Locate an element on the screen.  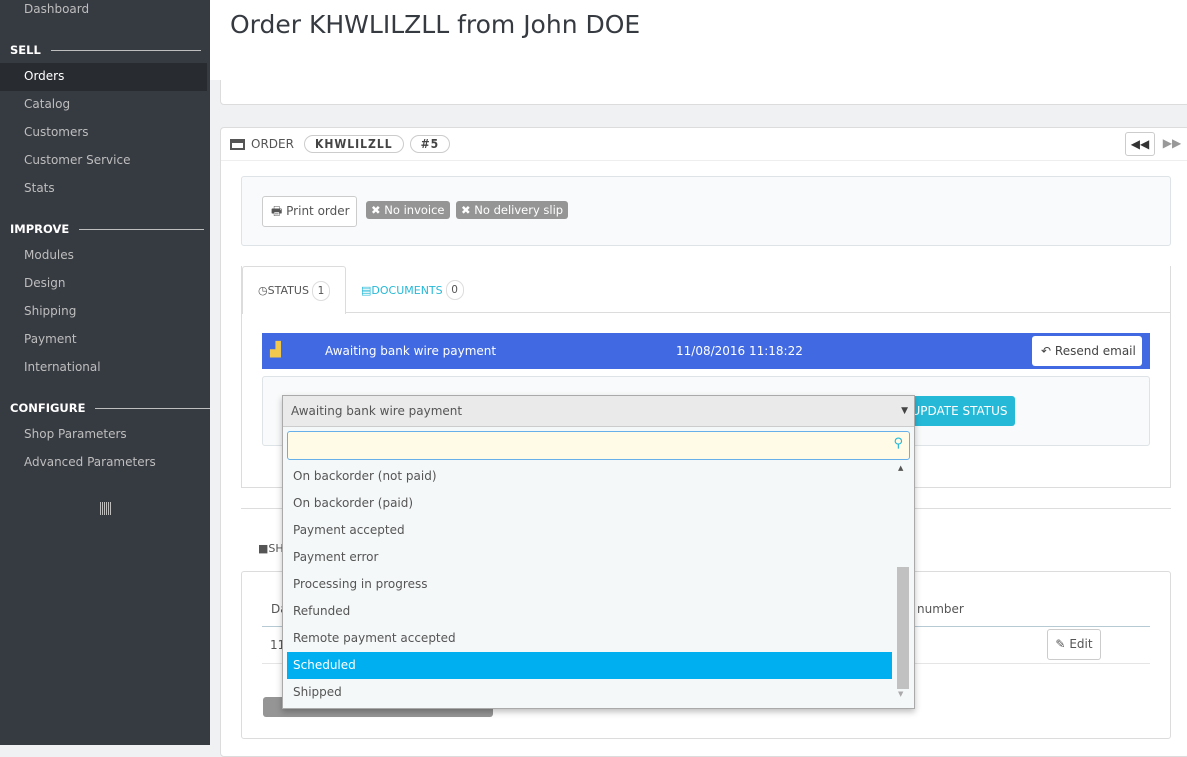
section-sell: SELL is located at coordinates (105, 50).